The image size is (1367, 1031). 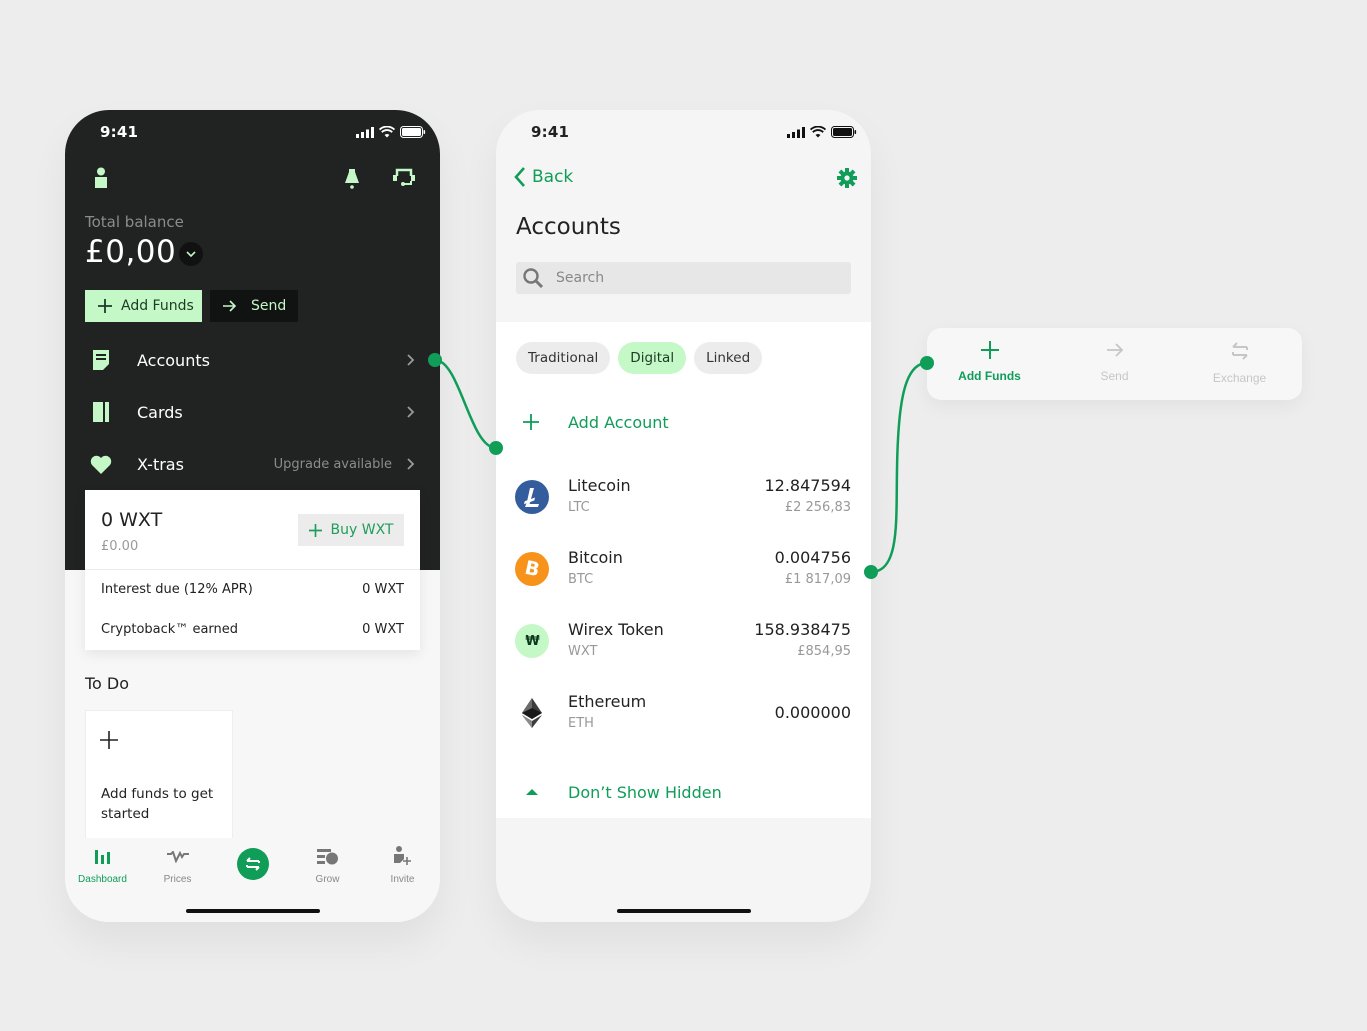 I want to click on arrow-right-icon, so click(x=1114, y=350).